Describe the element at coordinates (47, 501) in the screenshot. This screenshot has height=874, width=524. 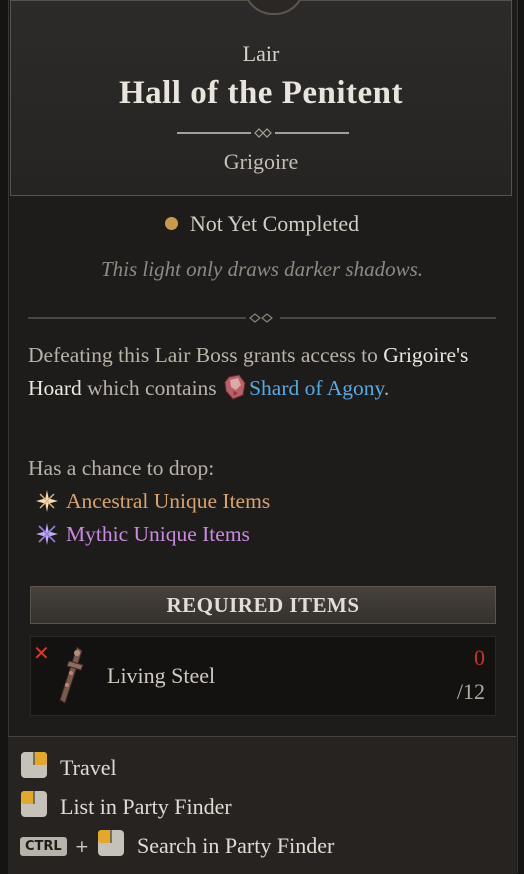
I see `ancestral-star-icon` at that location.